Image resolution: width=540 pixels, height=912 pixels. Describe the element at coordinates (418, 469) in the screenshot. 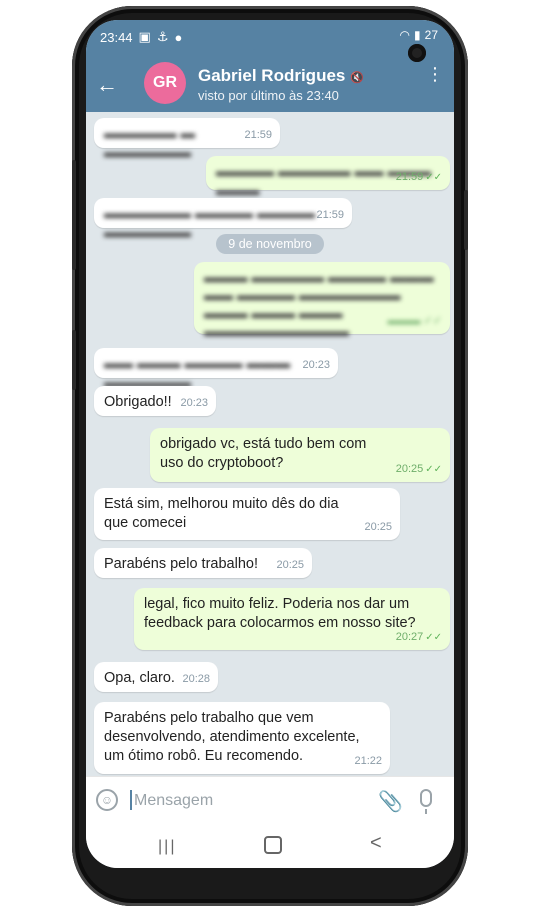

I see `message-time: 20:25 ✓✓` at that location.